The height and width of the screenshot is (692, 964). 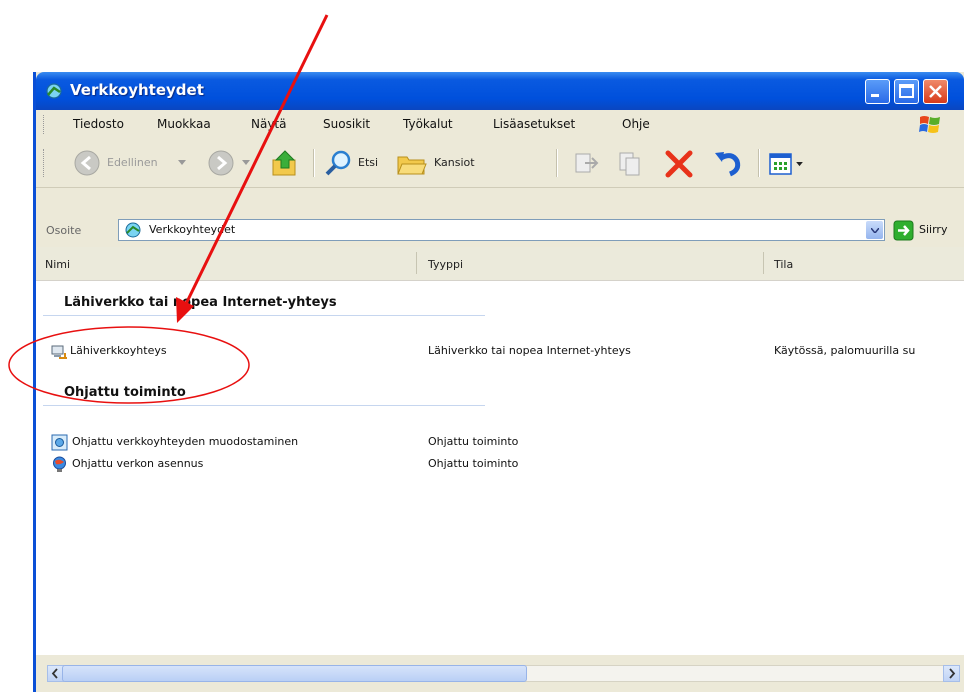 What do you see at coordinates (636, 124) in the screenshot?
I see `menu-help: Ohje` at bounding box center [636, 124].